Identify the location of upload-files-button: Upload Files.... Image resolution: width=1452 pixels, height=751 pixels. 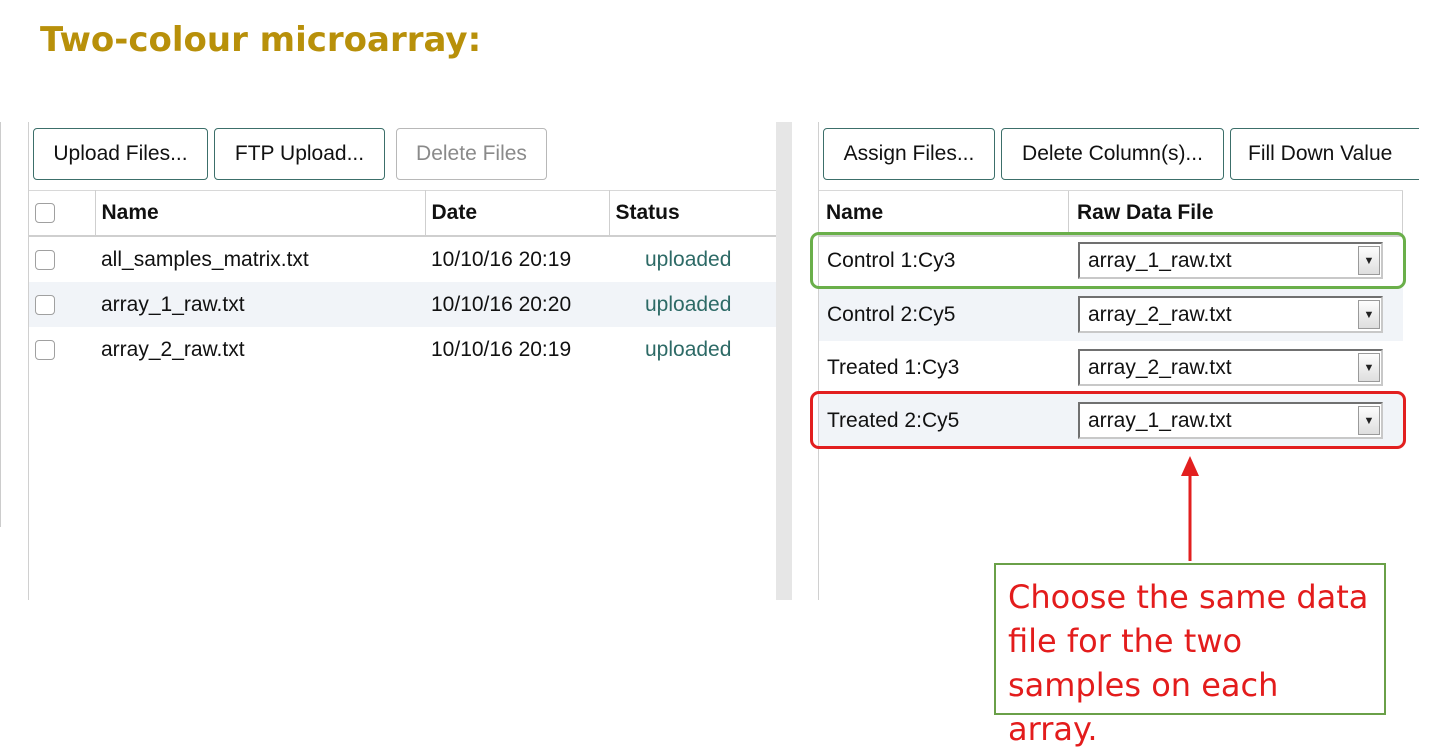
(120, 154).